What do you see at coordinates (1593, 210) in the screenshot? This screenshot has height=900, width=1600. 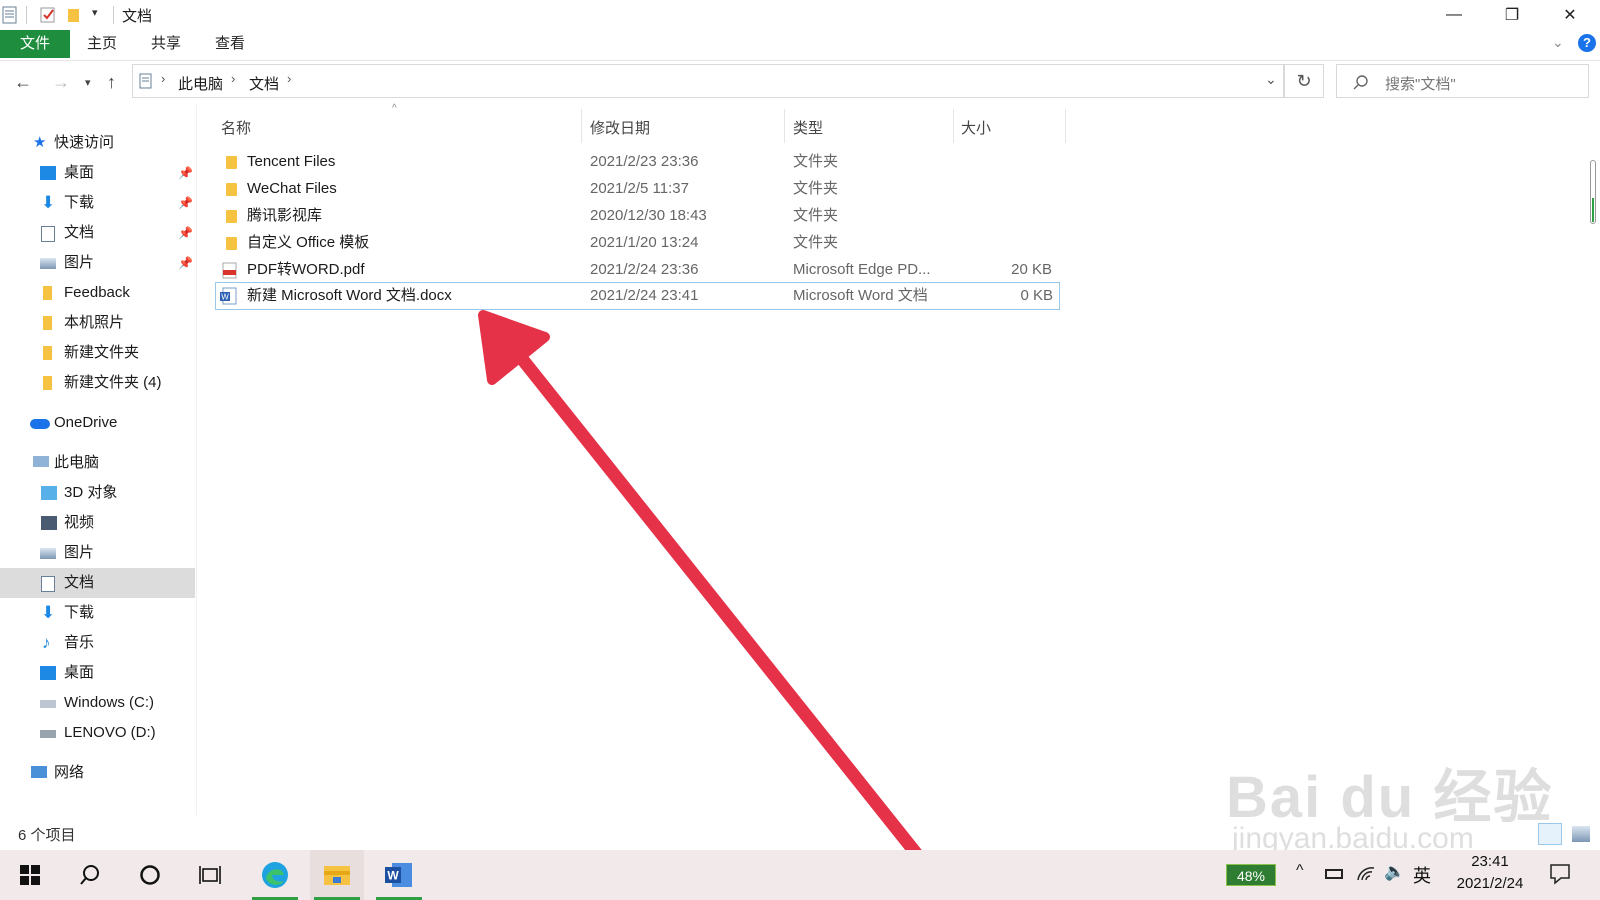 I see `scrollbar-thumb` at bounding box center [1593, 210].